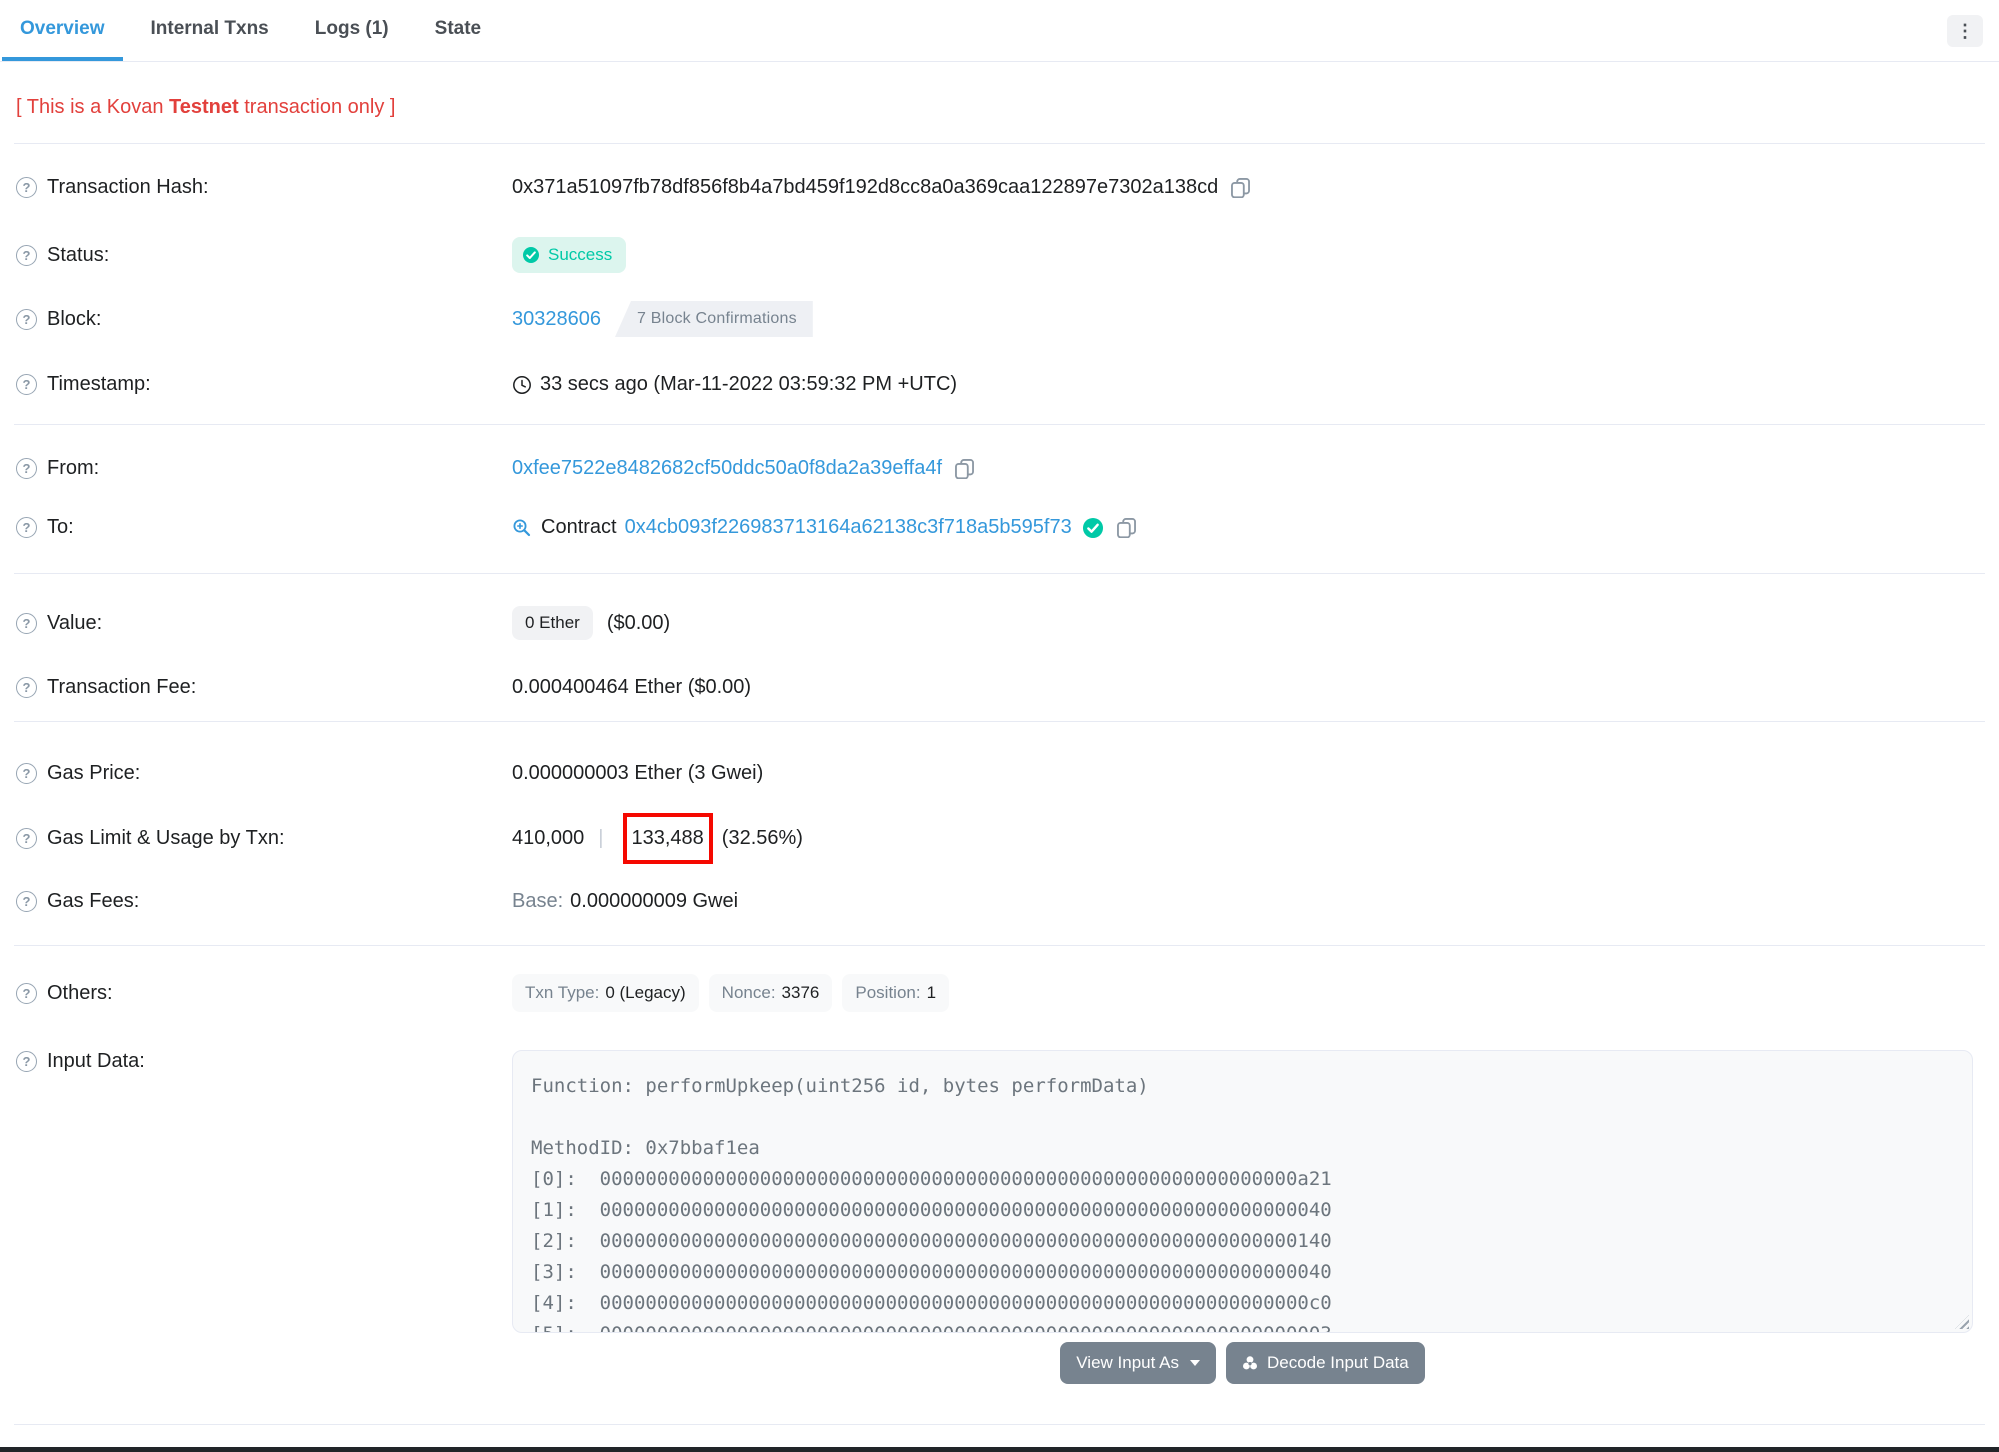 This screenshot has width=1999, height=1452. What do you see at coordinates (1337, 1362) in the screenshot?
I see `decode-input-data-label: Decode Input Data` at bounding box center [1337, 1362].